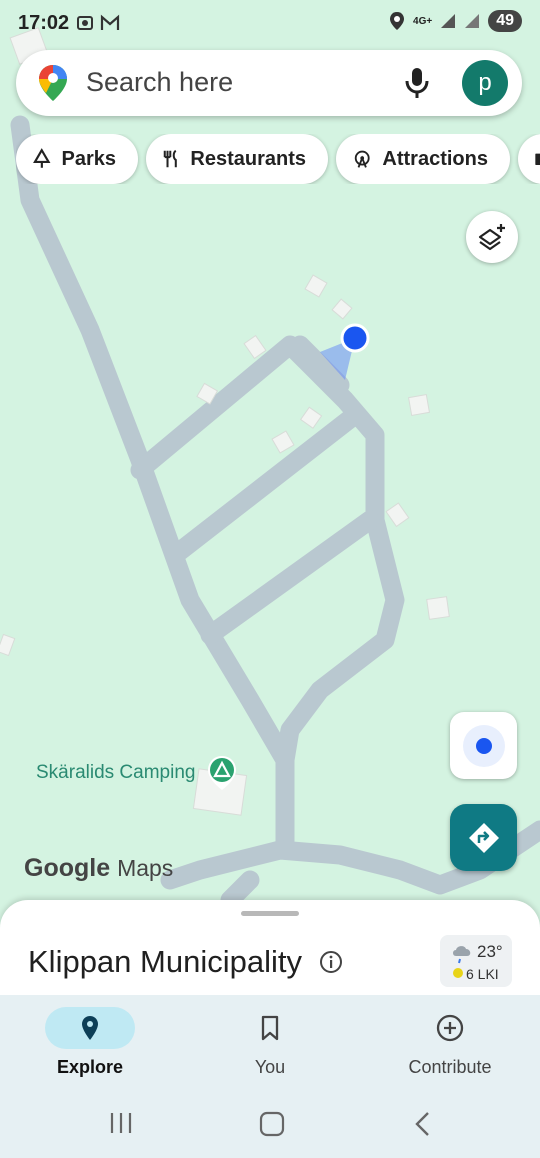  I want to click on chip-attractions: Attractions, so click(423, 159).